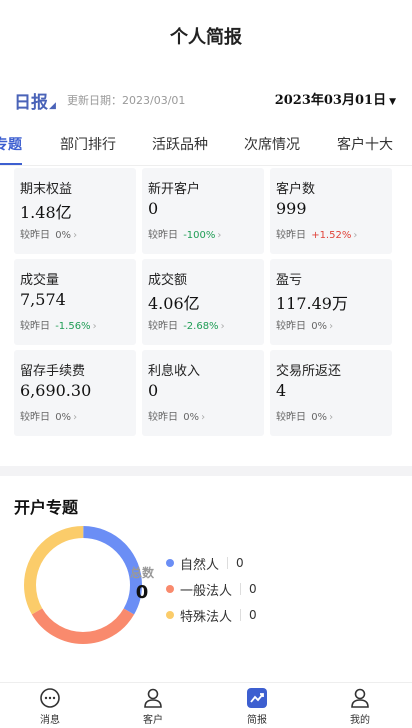 This screenshot has height=728, width=412. What do you see at coordinates (168, 280) in the screenshot?
I see `metric-label: 成交额` at bounding box center [168, 280].